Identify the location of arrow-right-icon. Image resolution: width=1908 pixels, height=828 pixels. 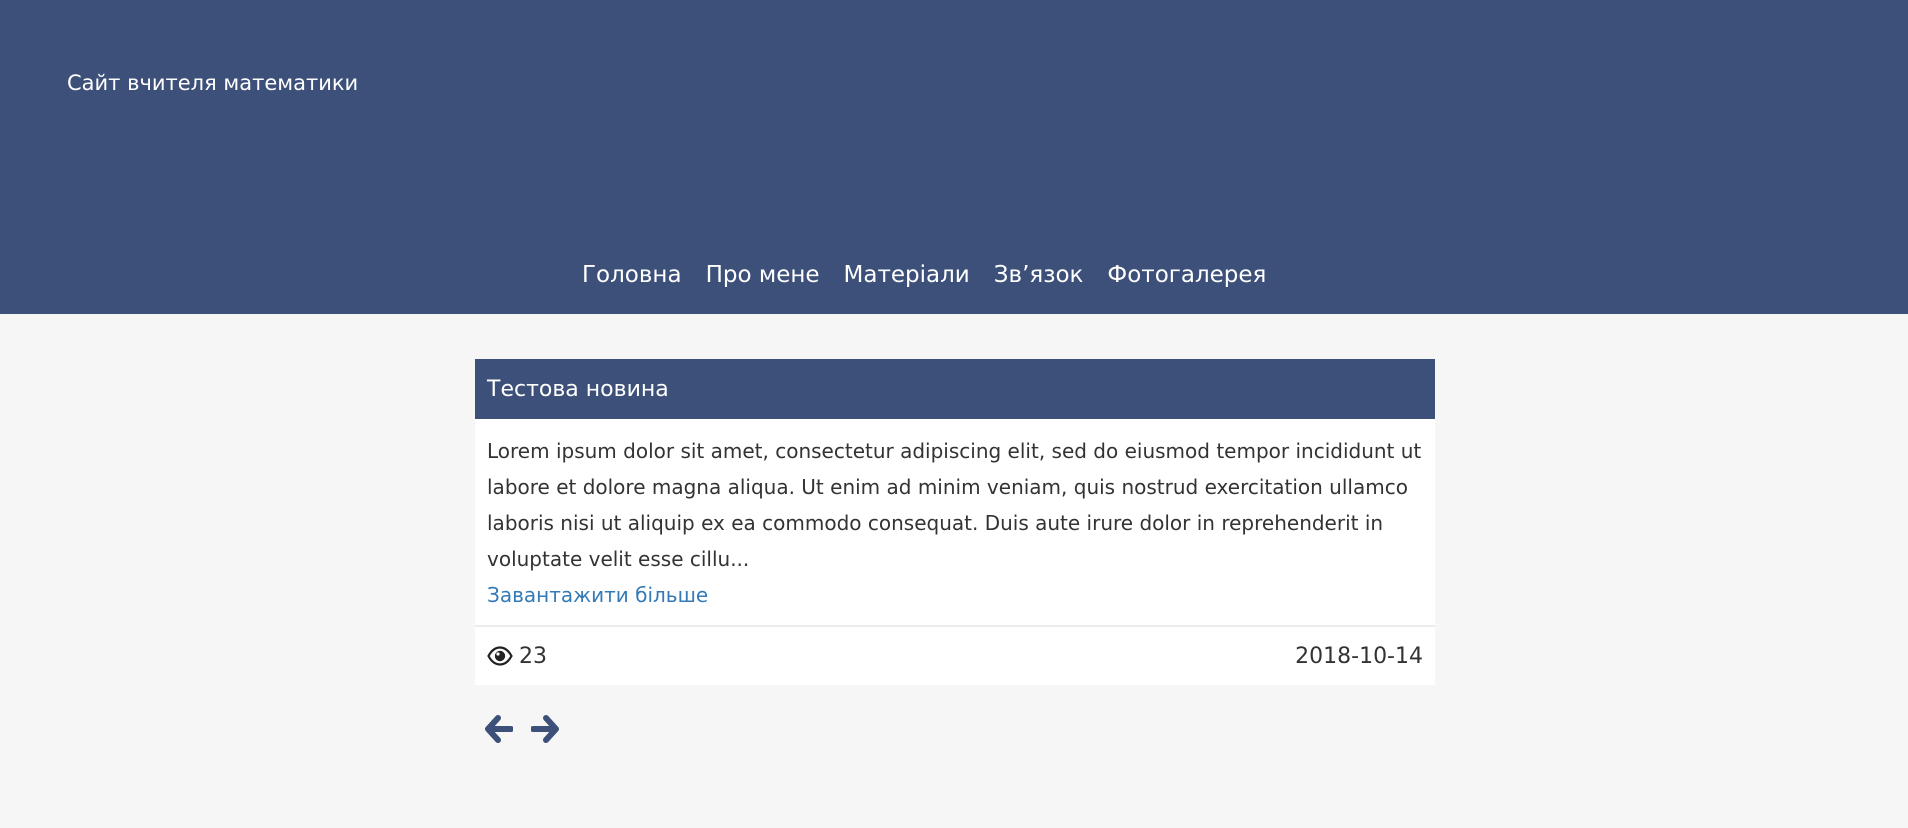
(545, 729).